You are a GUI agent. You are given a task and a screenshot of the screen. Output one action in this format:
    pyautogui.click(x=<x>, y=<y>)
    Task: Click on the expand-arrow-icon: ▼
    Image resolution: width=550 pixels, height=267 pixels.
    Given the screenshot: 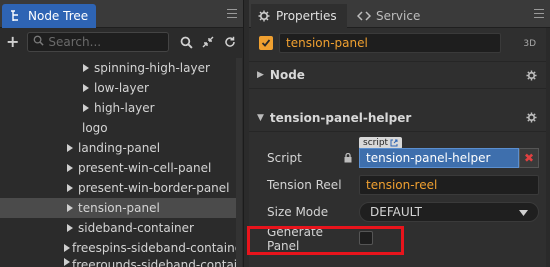 What is the action you would take?
    pyautogui.click(x=260, y=117)
    